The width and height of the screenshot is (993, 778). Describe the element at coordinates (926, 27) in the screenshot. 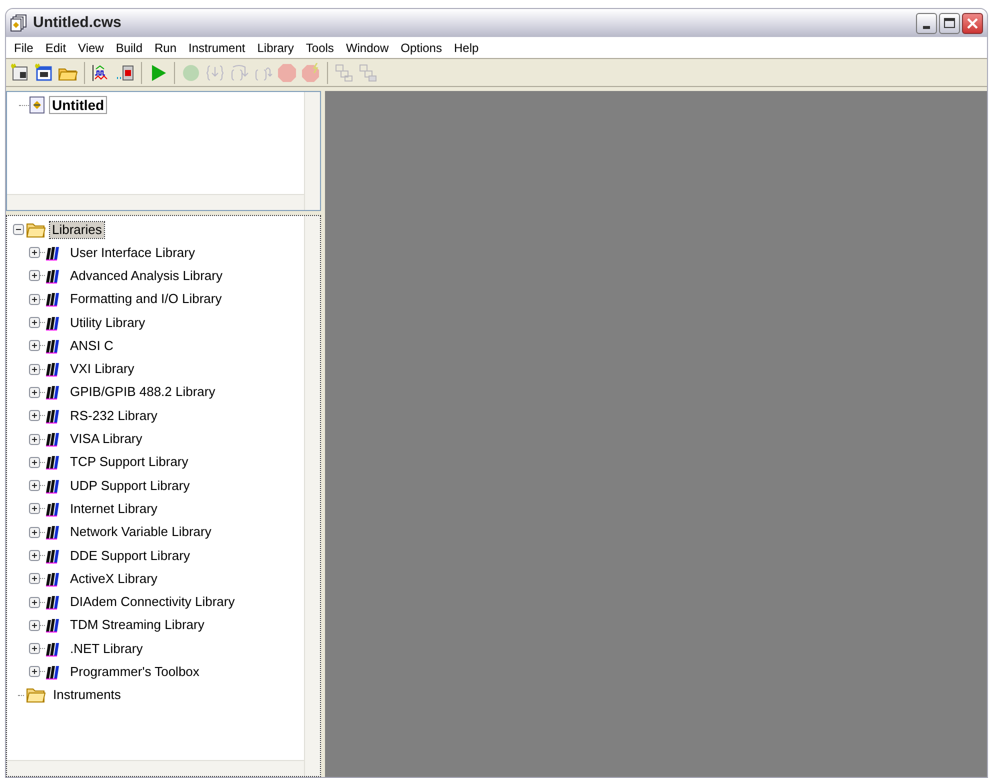

I see `minimize-icon` at that location.